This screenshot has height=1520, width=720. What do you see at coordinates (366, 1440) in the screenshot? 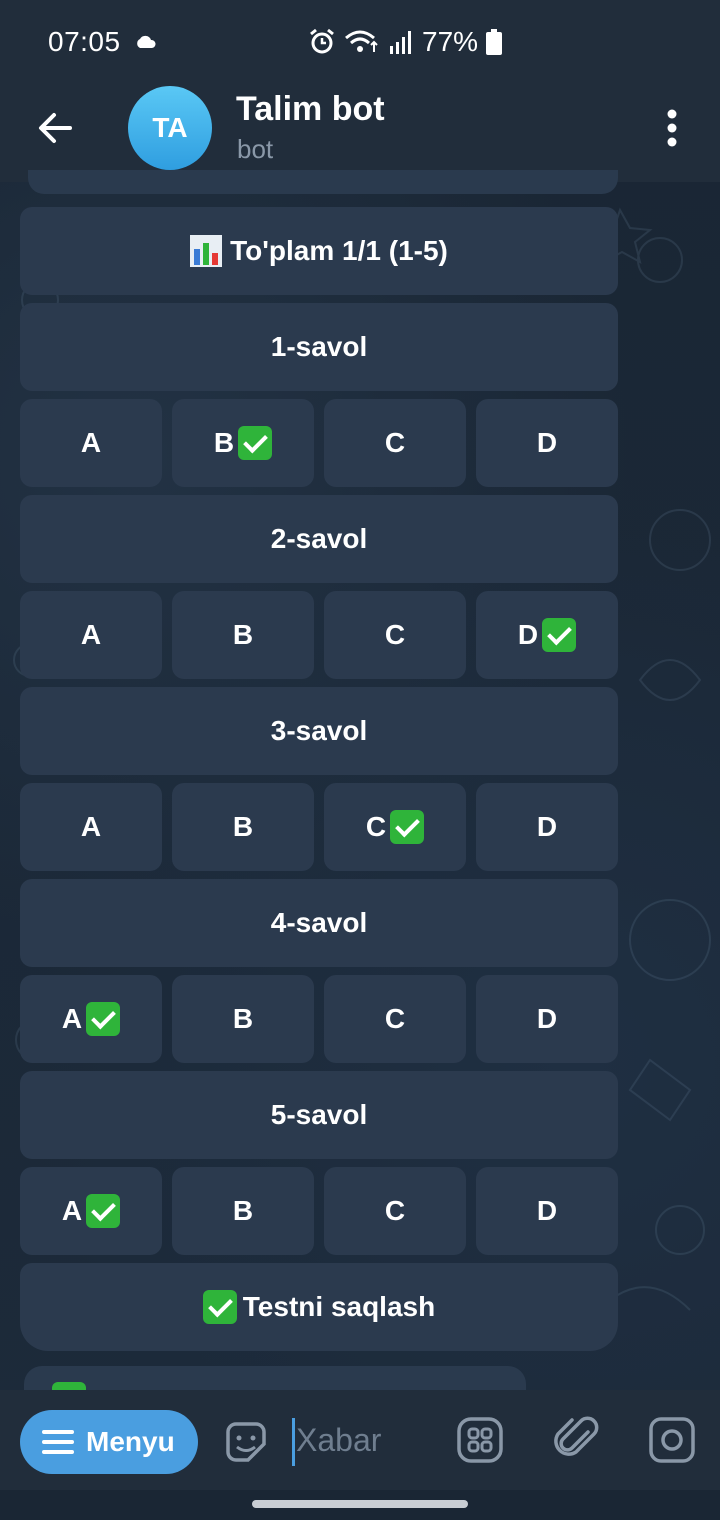
I see `message-input` at bounding box center [366, 1440].